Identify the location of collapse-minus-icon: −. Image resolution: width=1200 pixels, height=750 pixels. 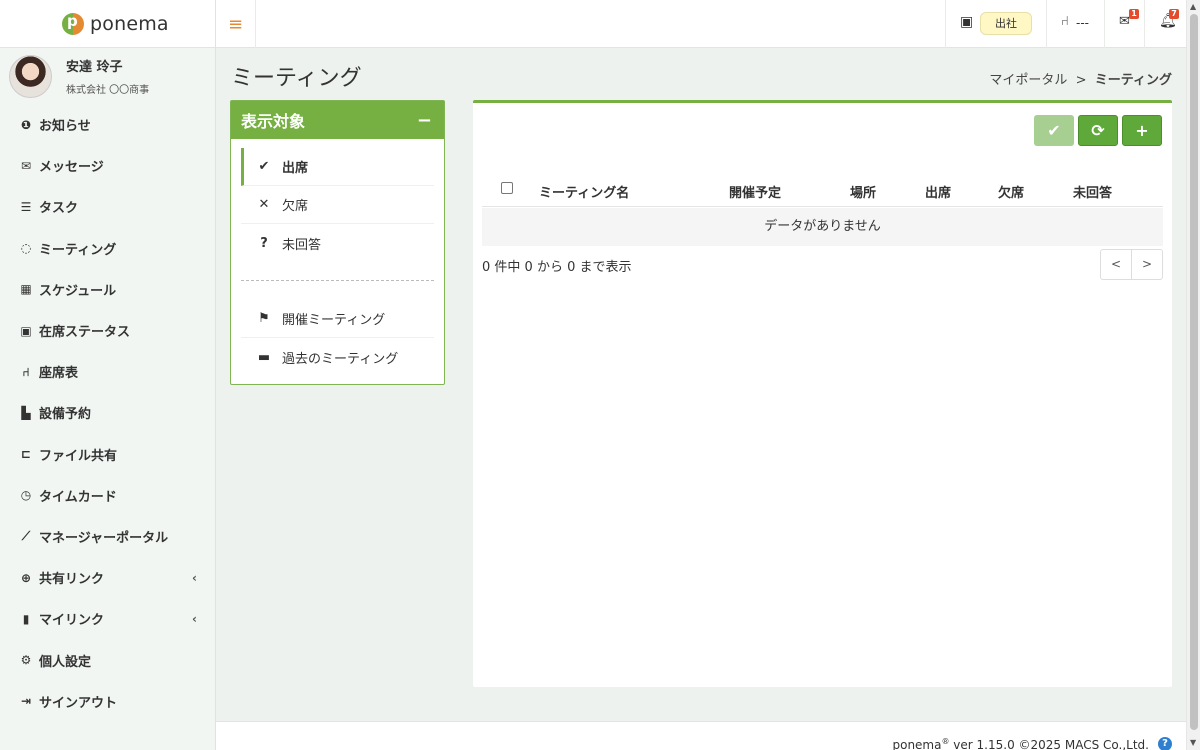
(424, 120).